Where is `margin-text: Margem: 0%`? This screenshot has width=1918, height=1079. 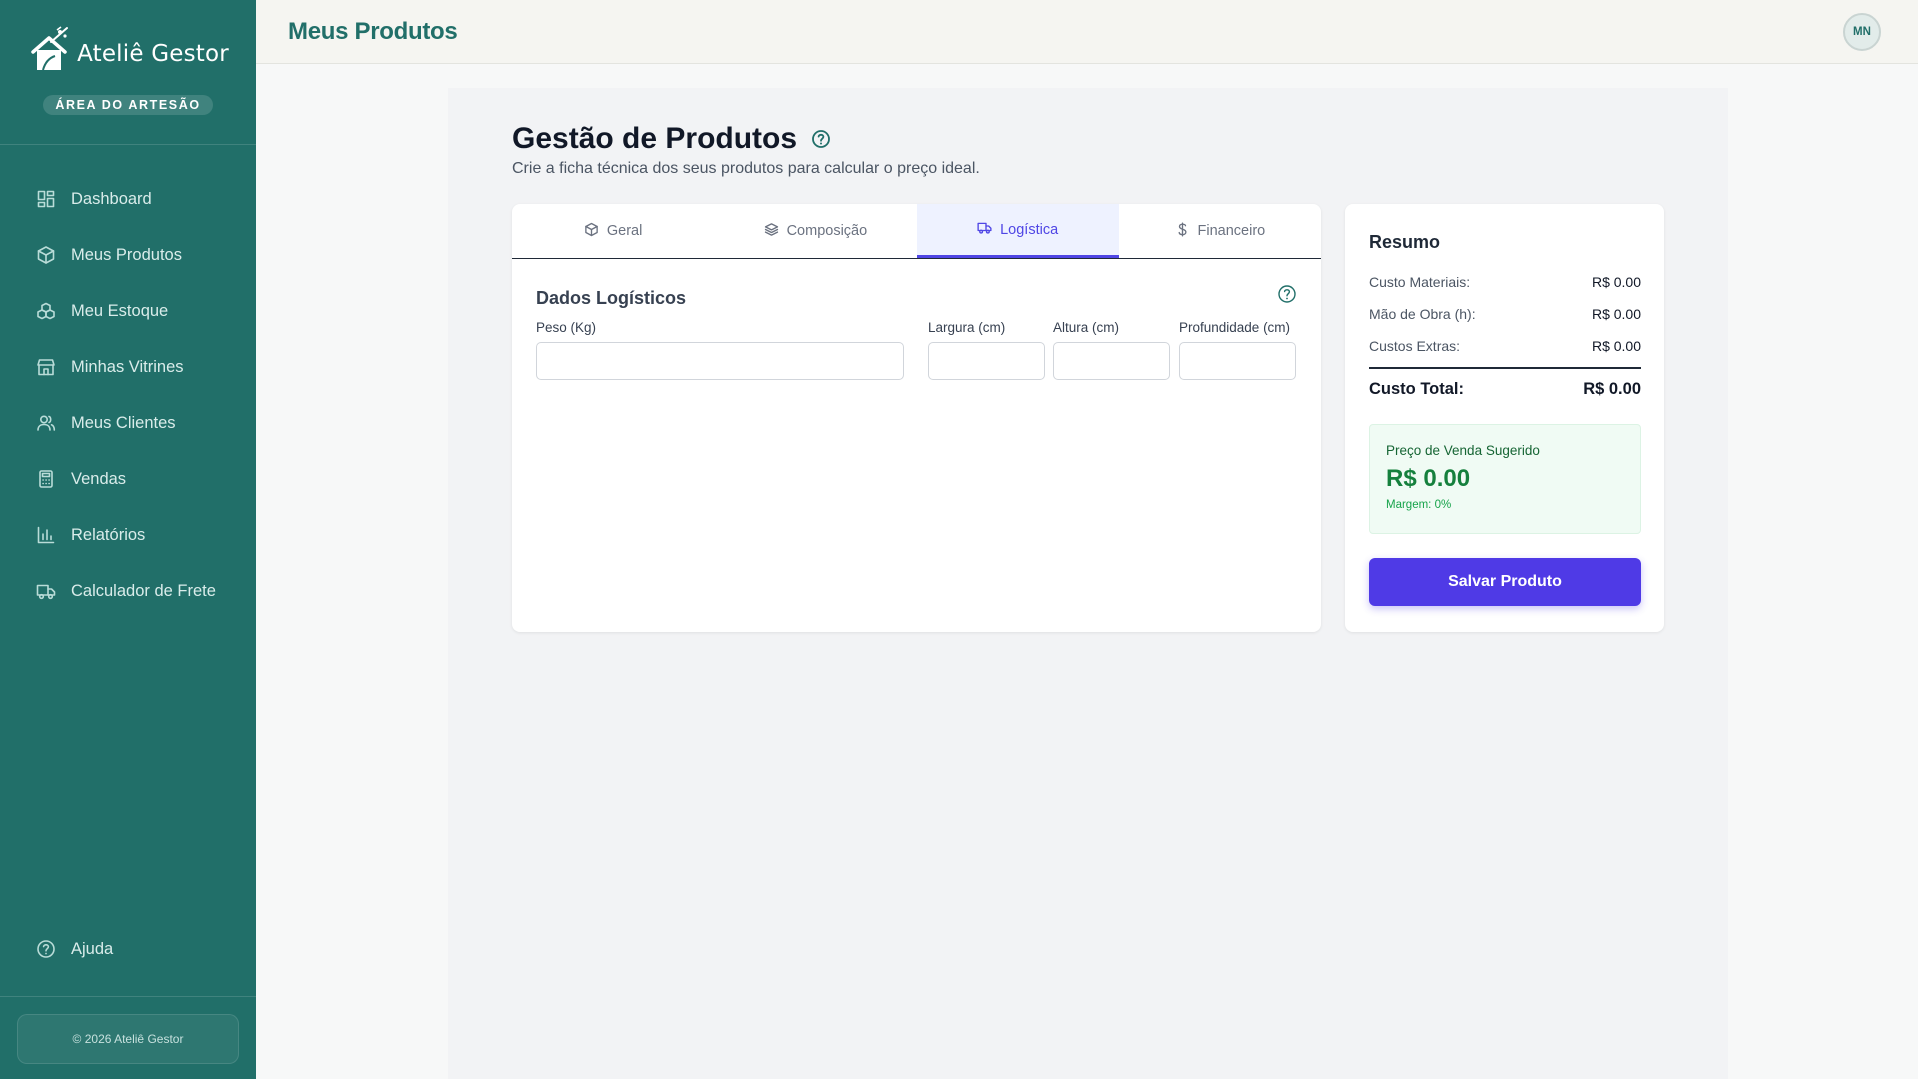
margin-text: Margem: 0% is located at coordinates (1419, 505).